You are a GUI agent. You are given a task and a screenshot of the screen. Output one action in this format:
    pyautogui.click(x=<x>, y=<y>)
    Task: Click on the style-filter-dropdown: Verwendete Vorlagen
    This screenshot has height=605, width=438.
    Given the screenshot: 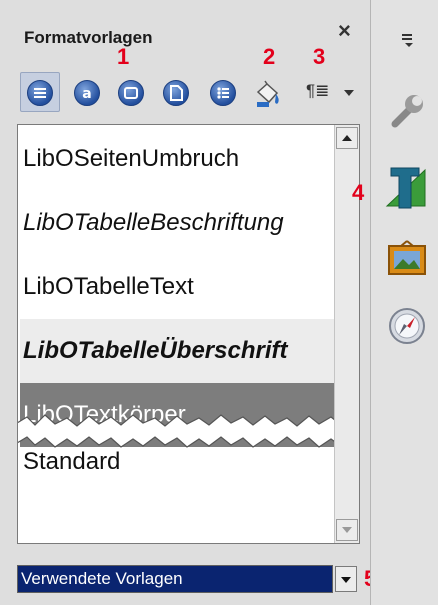 What is the action you would take?
    pyautogui.click(x=187, y=579)
    